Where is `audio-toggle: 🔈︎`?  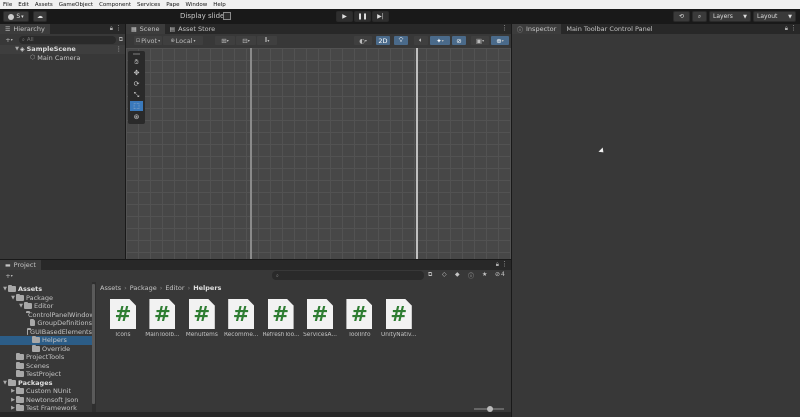 audio-toggle: 🔈︎ is located at coordinates (421, 40).